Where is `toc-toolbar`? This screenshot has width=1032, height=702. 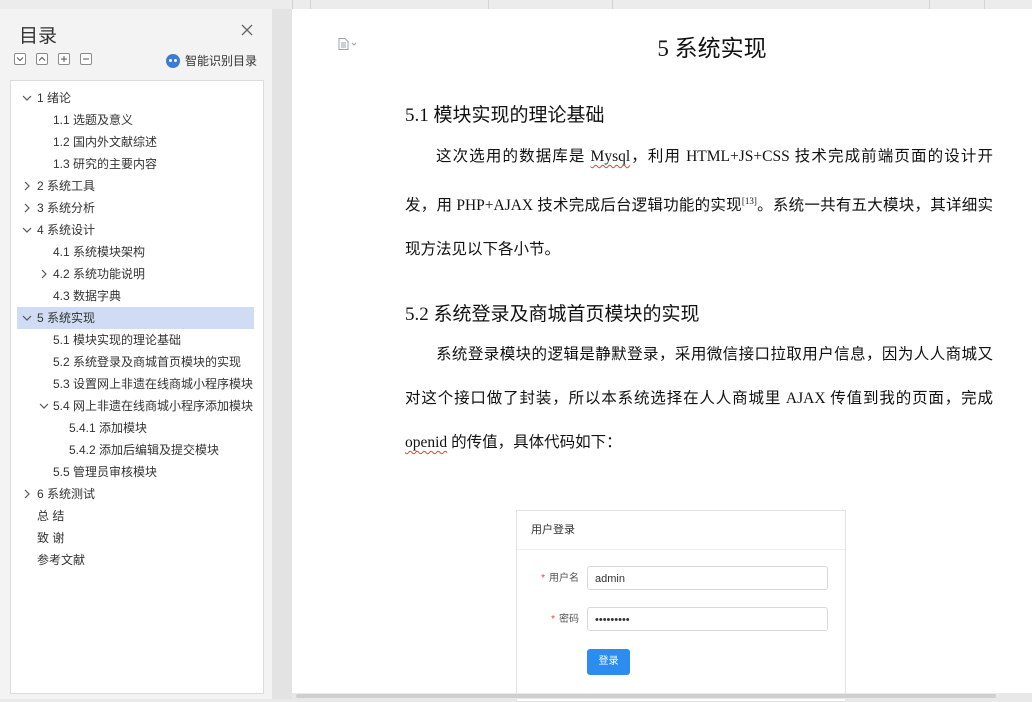 toc-toolbar is located at coordinates (53, 60).